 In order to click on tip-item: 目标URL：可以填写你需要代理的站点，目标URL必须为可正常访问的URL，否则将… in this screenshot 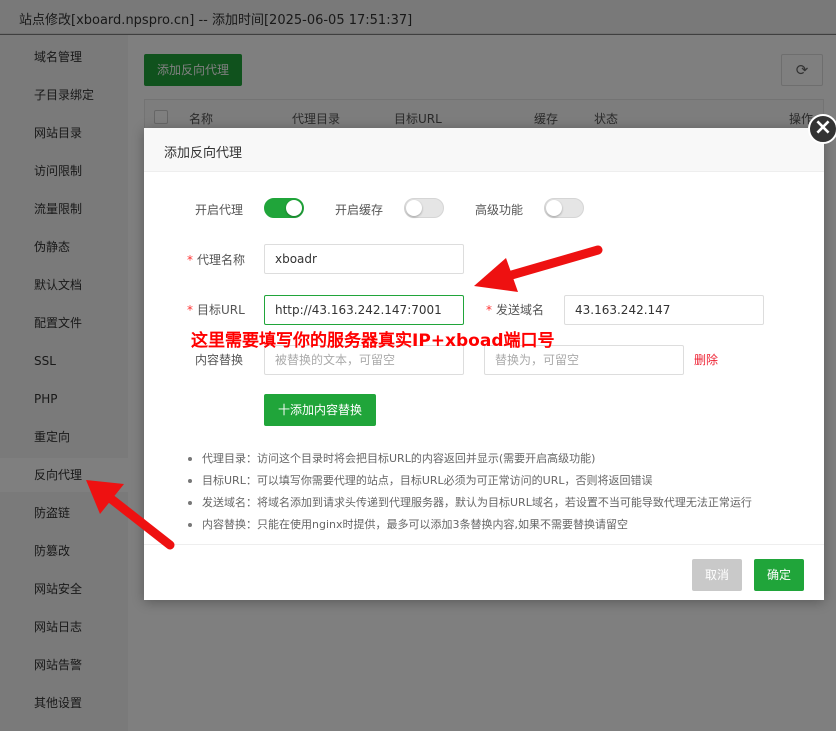, I will do `click(470, 481)`.